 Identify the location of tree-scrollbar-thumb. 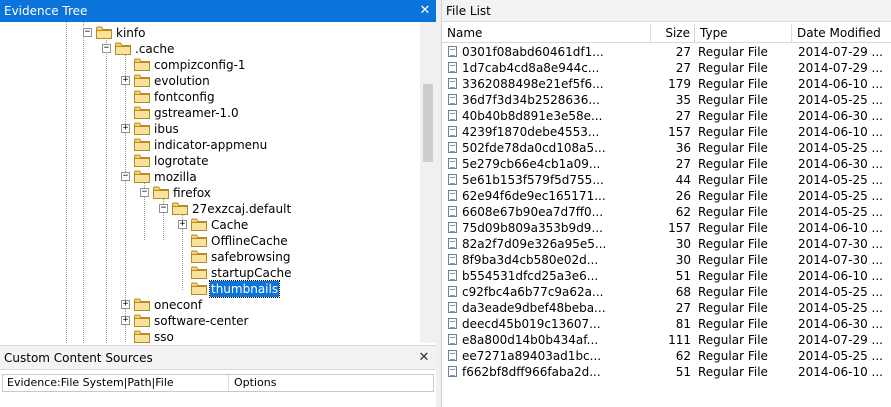
(428, 123).